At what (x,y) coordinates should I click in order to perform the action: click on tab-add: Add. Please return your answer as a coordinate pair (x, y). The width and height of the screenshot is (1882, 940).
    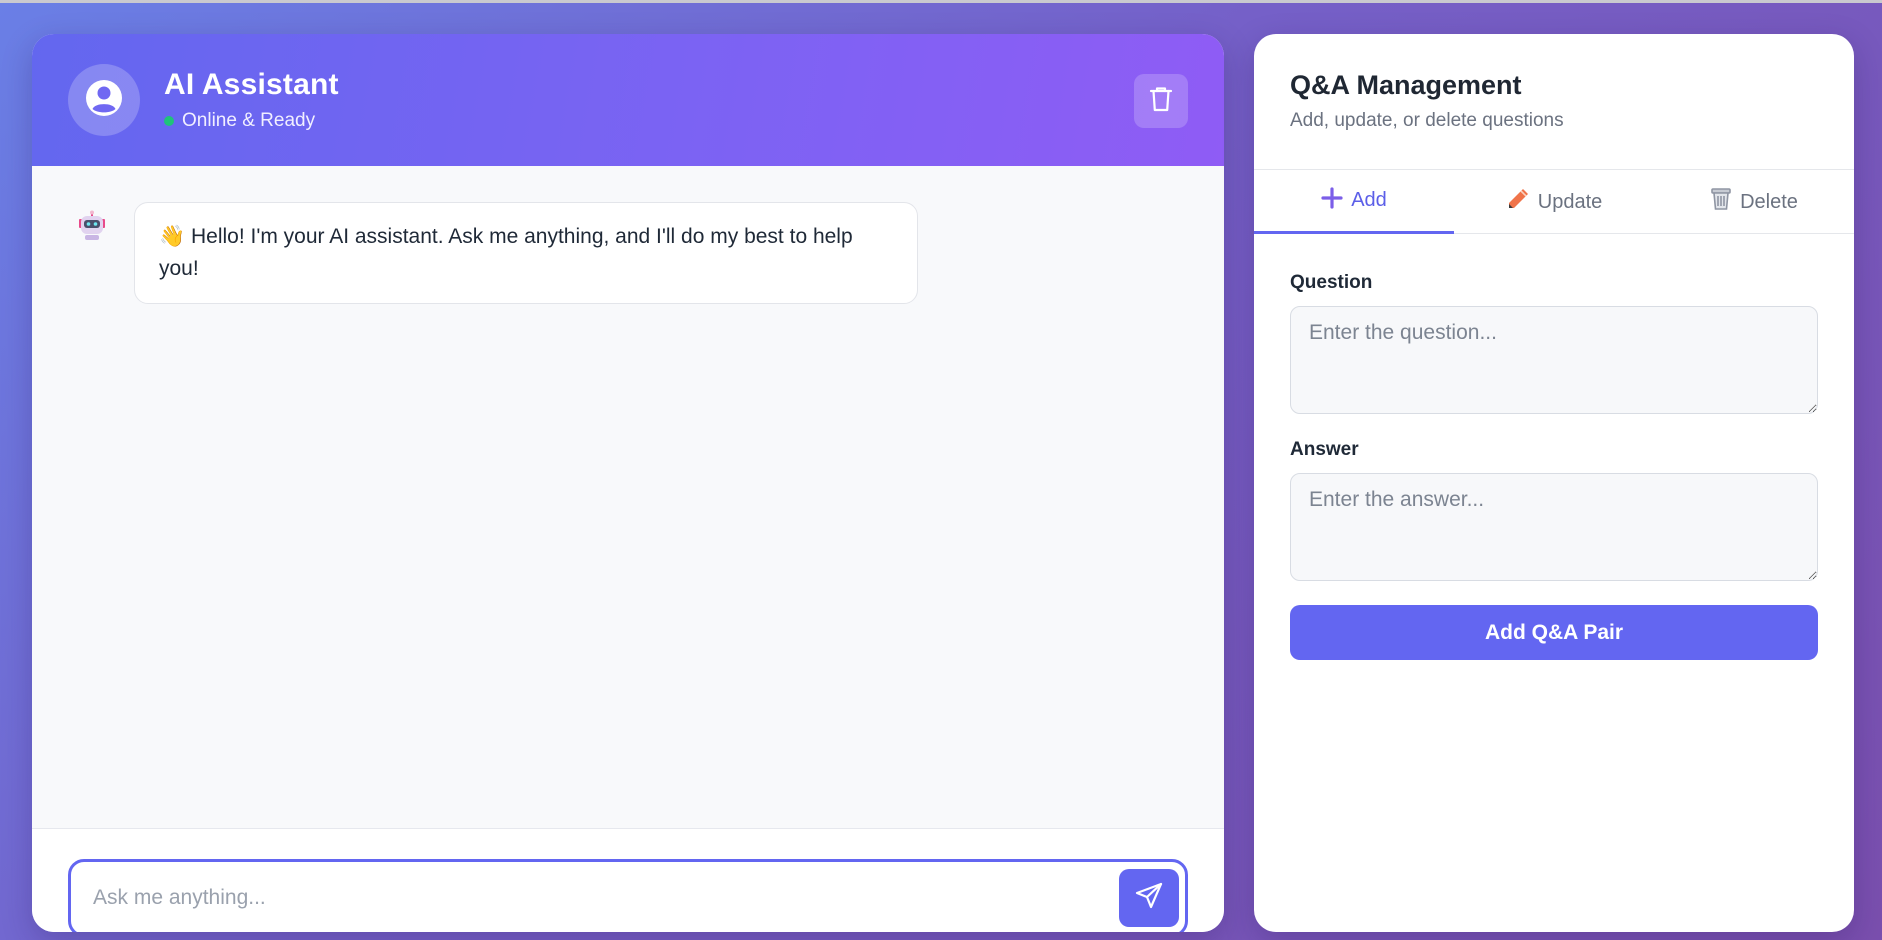
    Looking at the image, I should click on (1354, 202).